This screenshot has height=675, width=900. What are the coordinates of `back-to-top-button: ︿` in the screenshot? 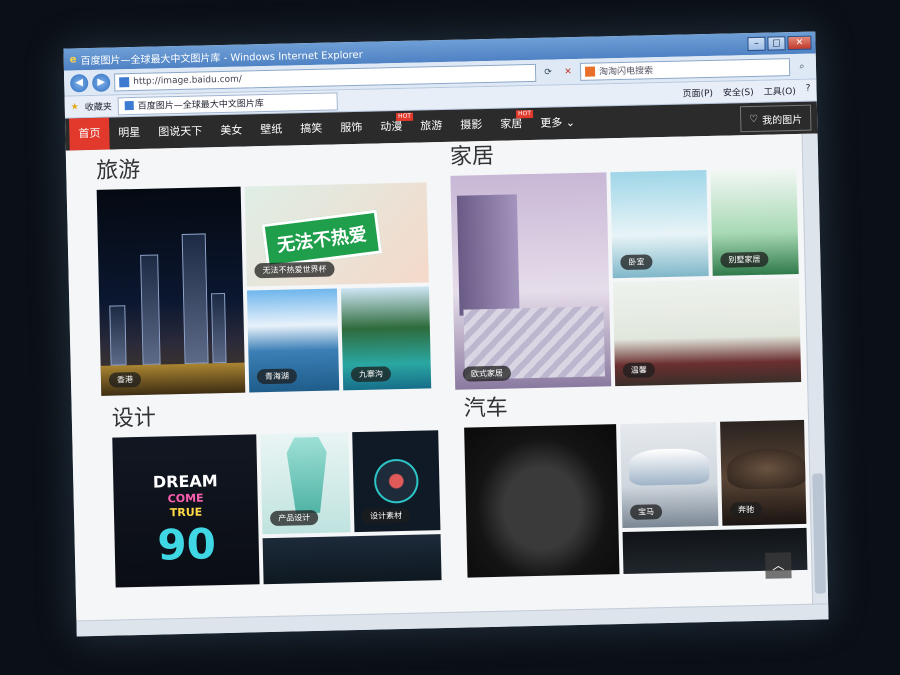 It's located at (778, 565).